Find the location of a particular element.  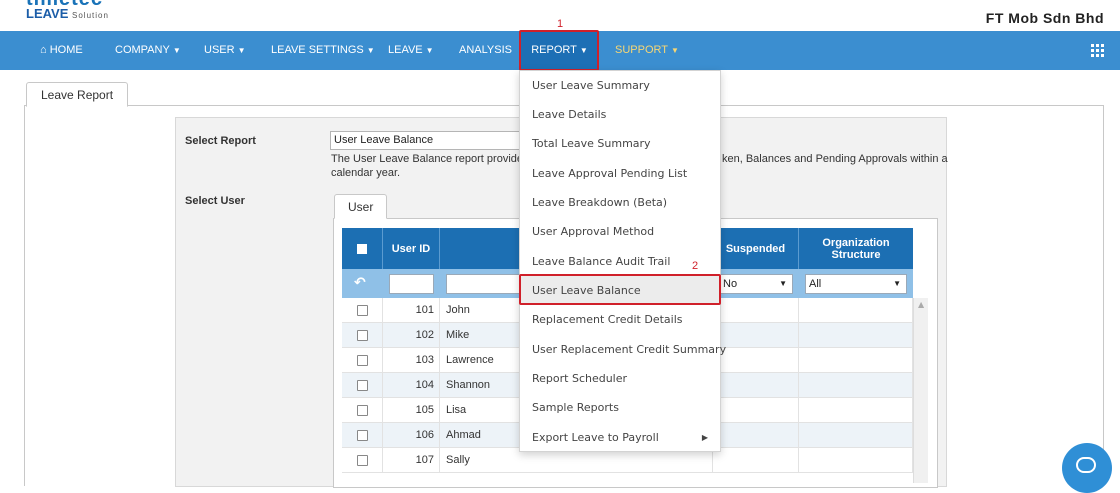

select-all-checkbox is located at coordinates (362, 248).